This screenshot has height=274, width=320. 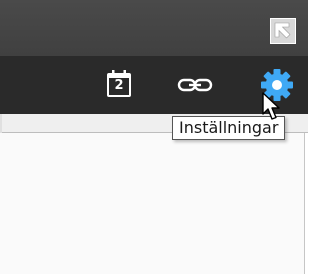 I want to click on calendar-day-number: 2, so click(x=119, y=85).